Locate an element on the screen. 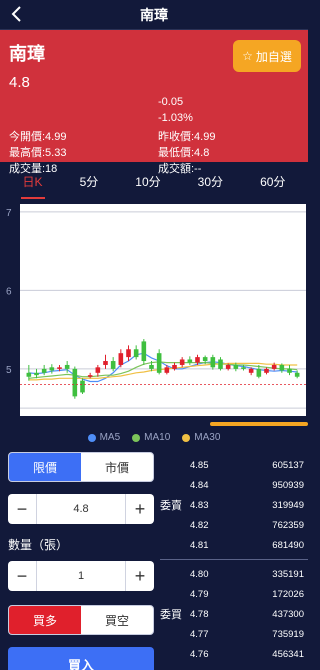  price-input: 4.8 is located at coordinates (81, 509).